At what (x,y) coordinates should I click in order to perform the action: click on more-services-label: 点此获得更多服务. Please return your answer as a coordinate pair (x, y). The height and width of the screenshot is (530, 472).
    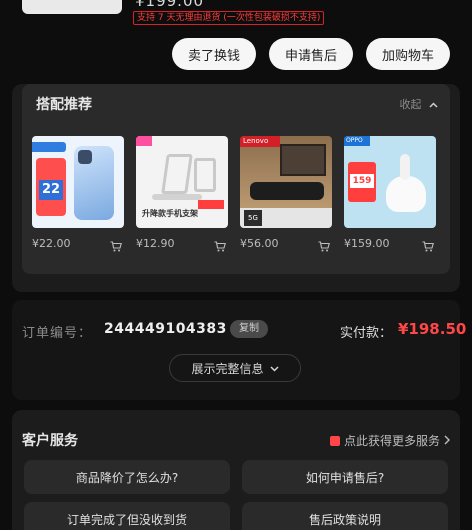
    Looking at the image, I should click on (391, 441).